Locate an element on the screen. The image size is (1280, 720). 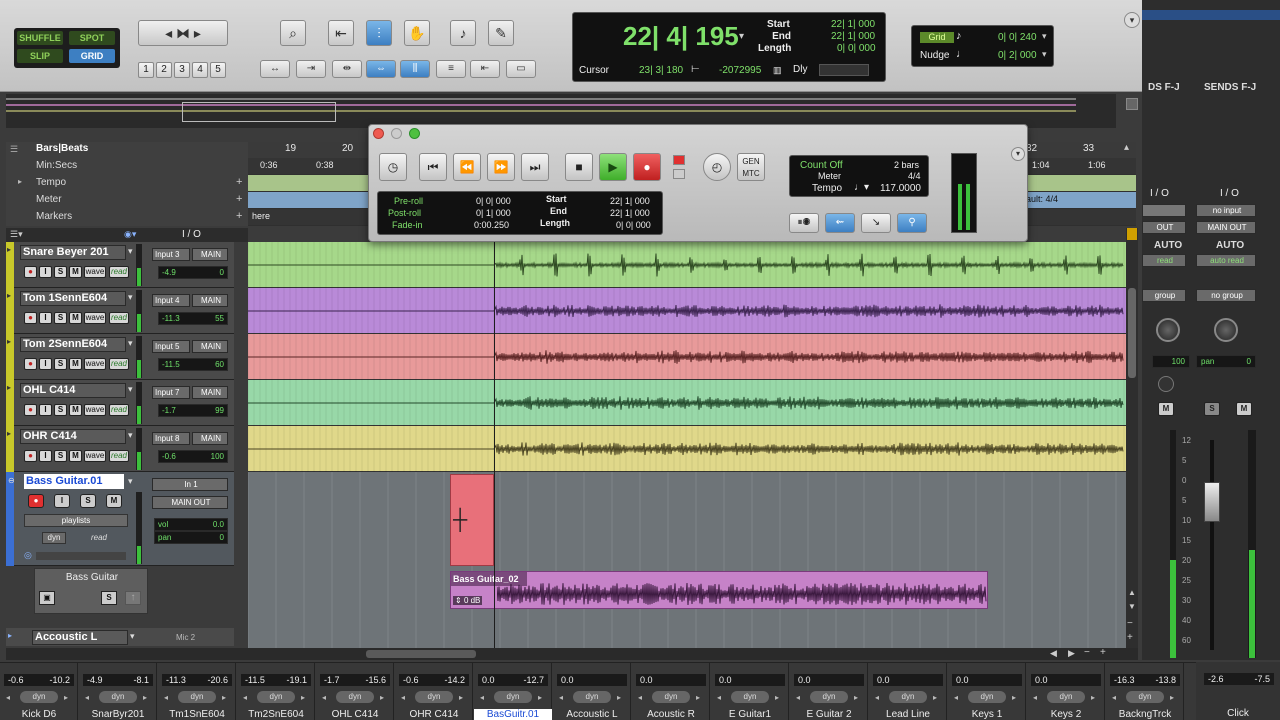
automation-mode-selector: read is located at coordinates (119, 456).